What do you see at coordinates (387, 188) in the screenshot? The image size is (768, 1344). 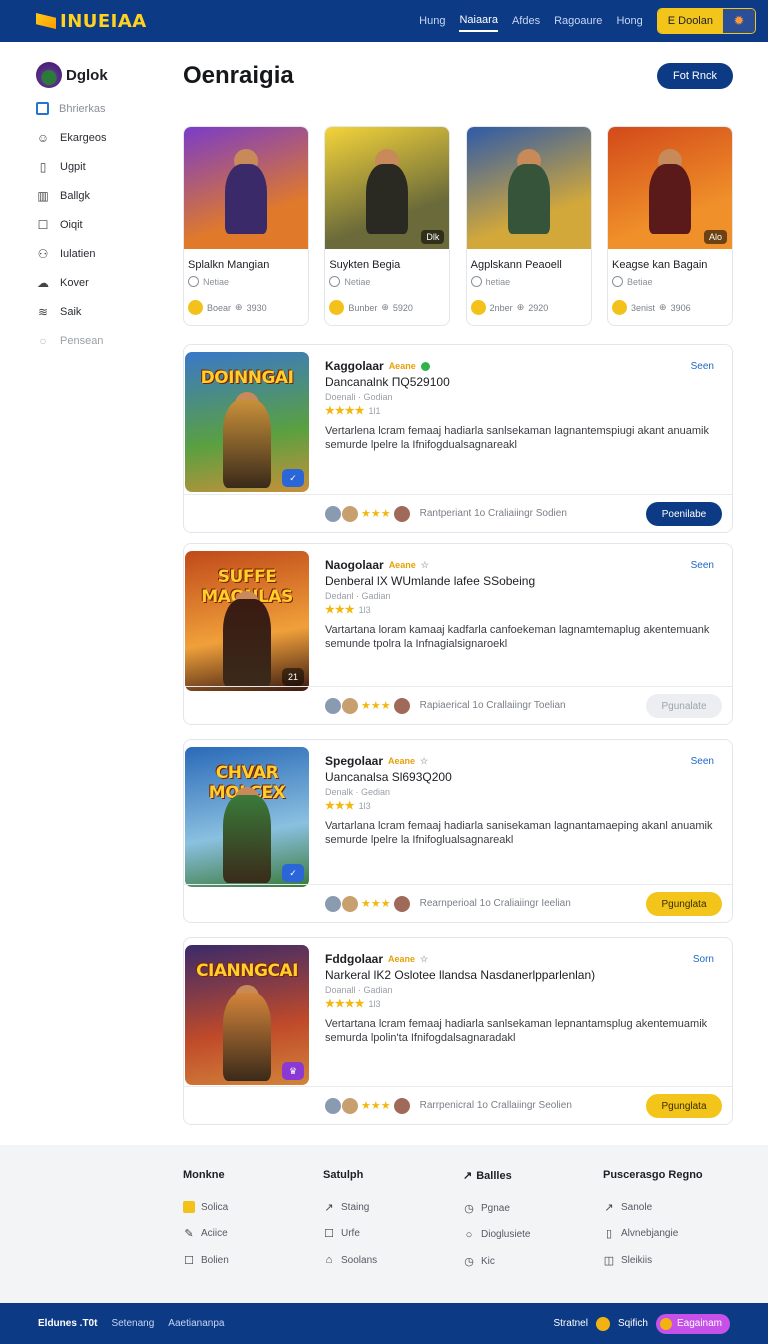 I see `featured-thumbnail: Dlk` at bounding box center [387, 188].